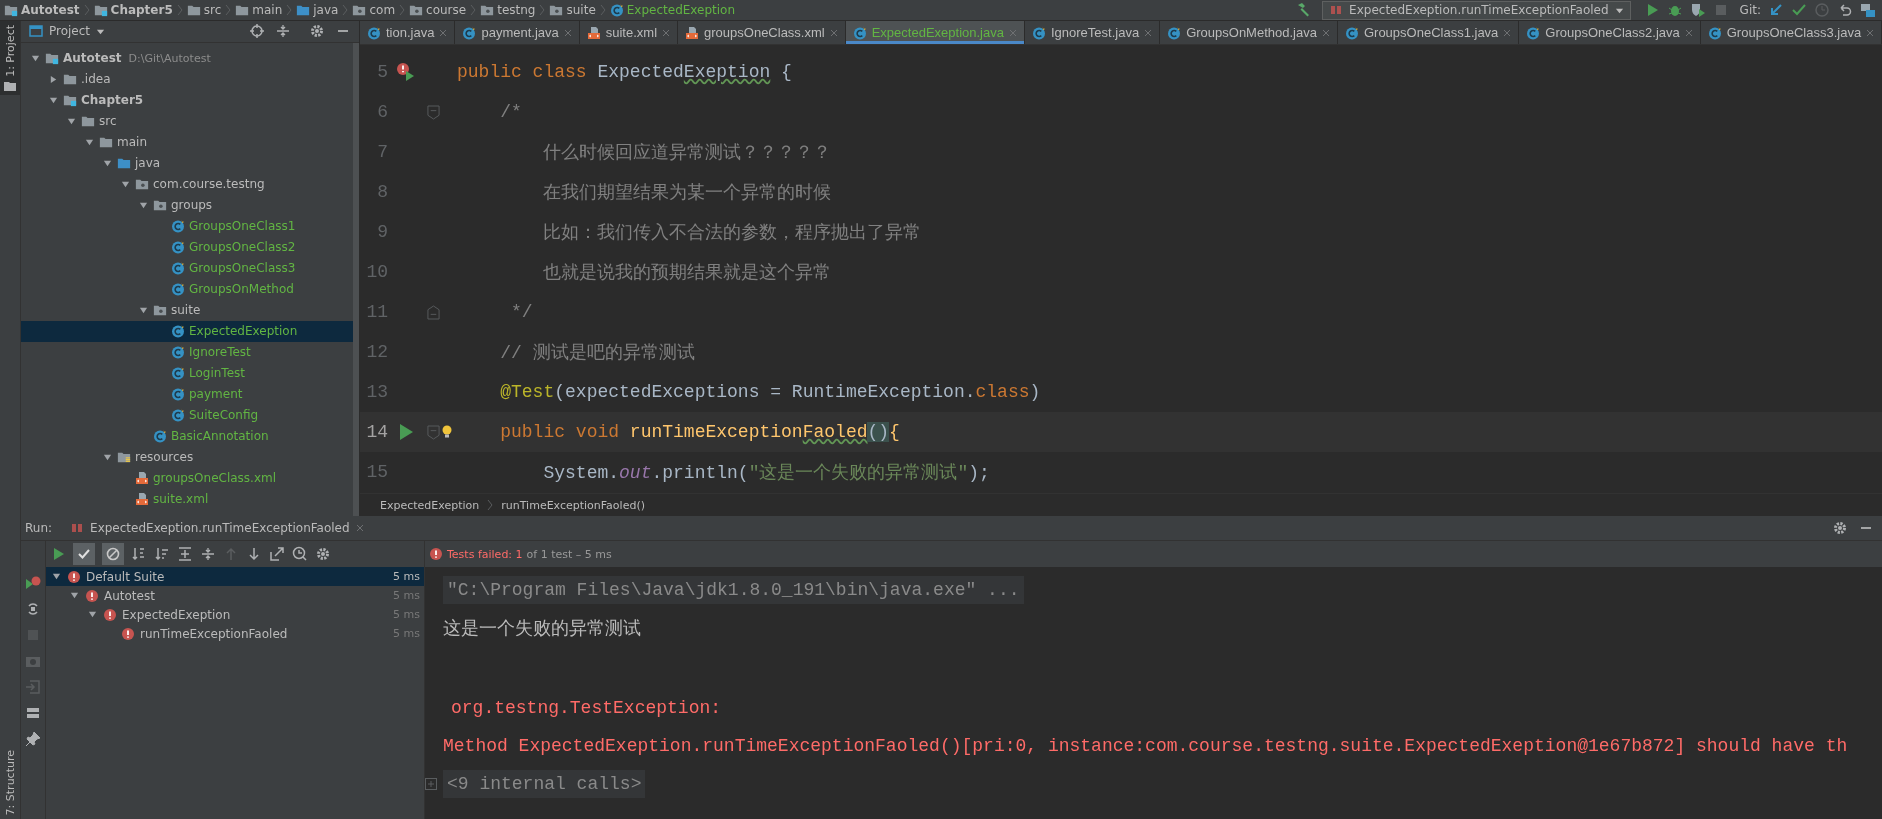 This screenshot has width=1882, height=819. Describe the element at coordinates (1868, 10) in the screenshot. I see `structure-icon` at that location.